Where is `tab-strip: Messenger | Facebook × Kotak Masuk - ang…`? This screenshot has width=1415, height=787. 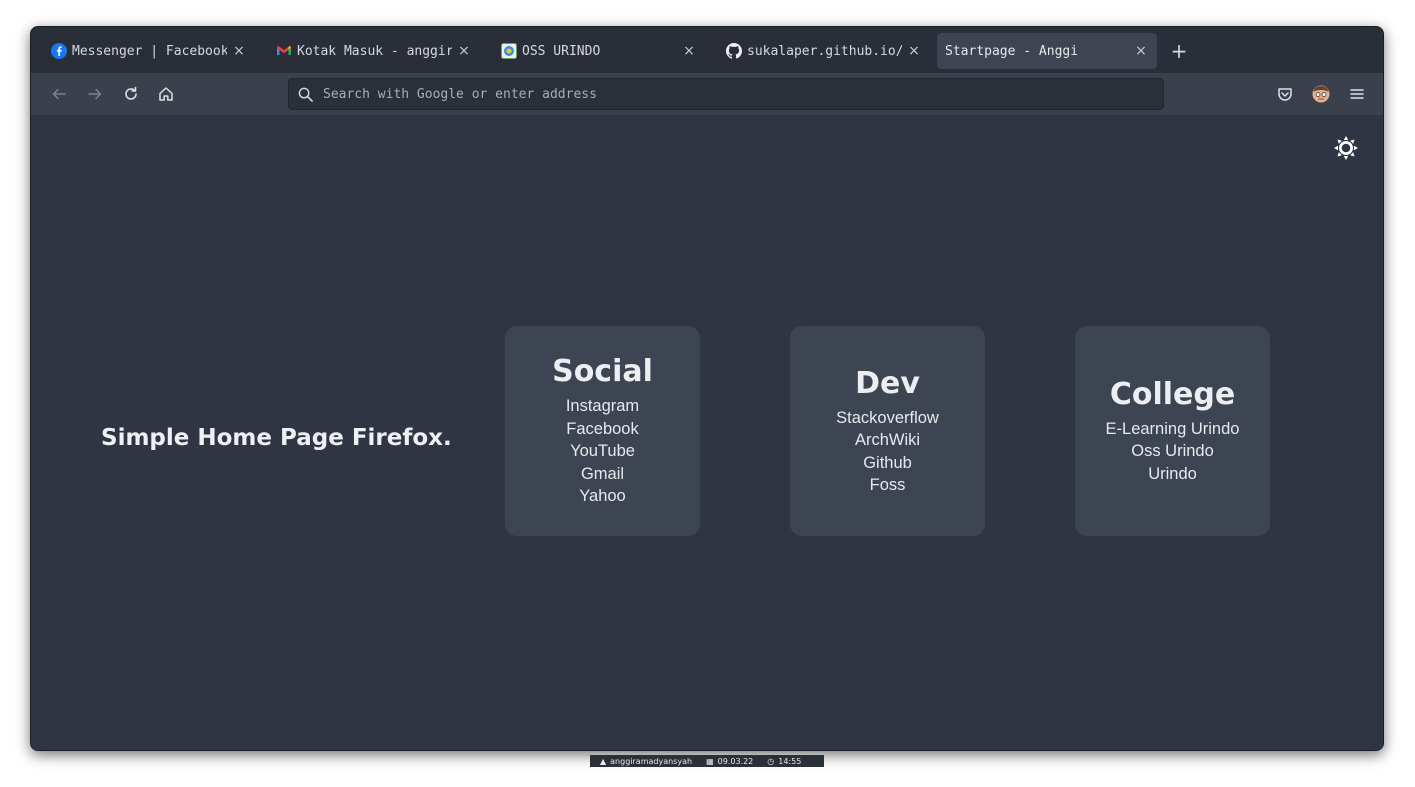 tab-strip: Messenger | Facebook × Kotak Masuk - ang… is located at coordinates (707, 50).